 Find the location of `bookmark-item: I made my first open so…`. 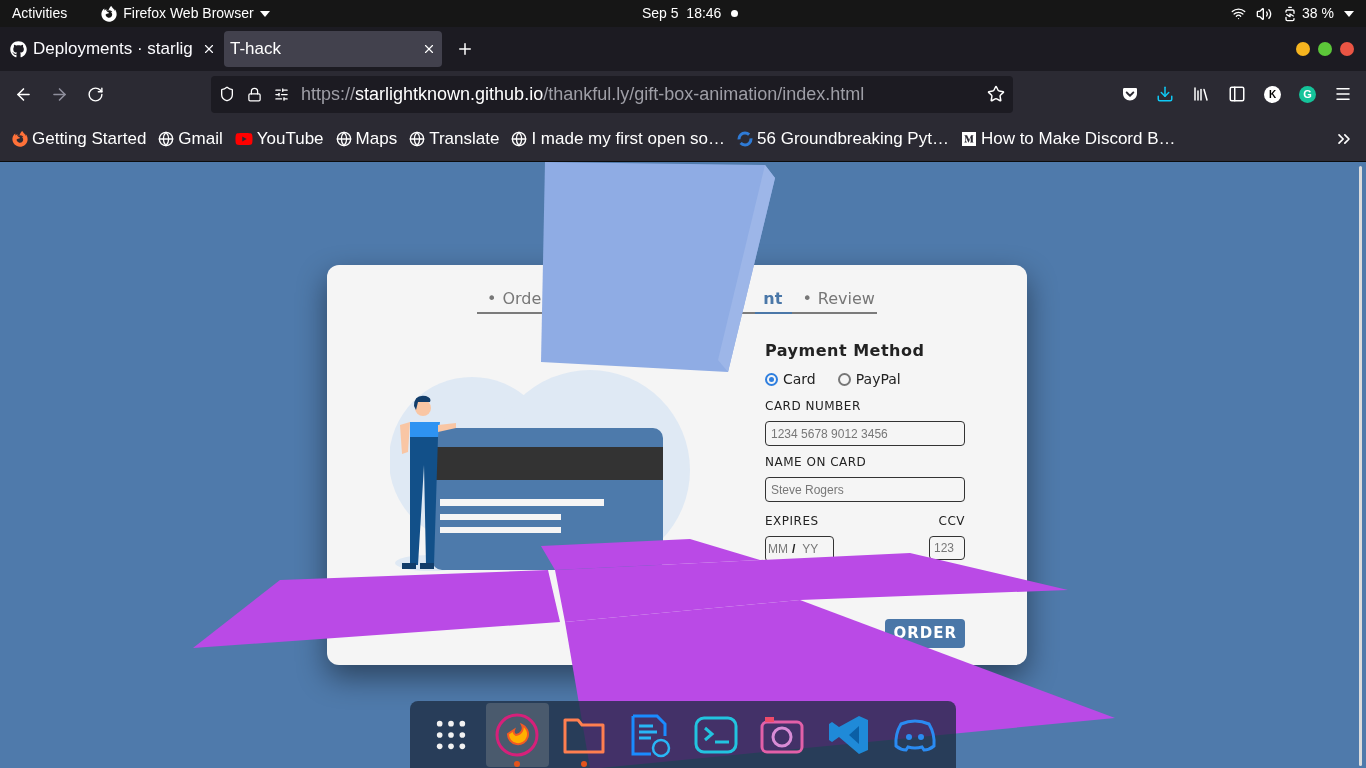

bookmark-item: I made my first open so… is located at coordinates (618, 139).